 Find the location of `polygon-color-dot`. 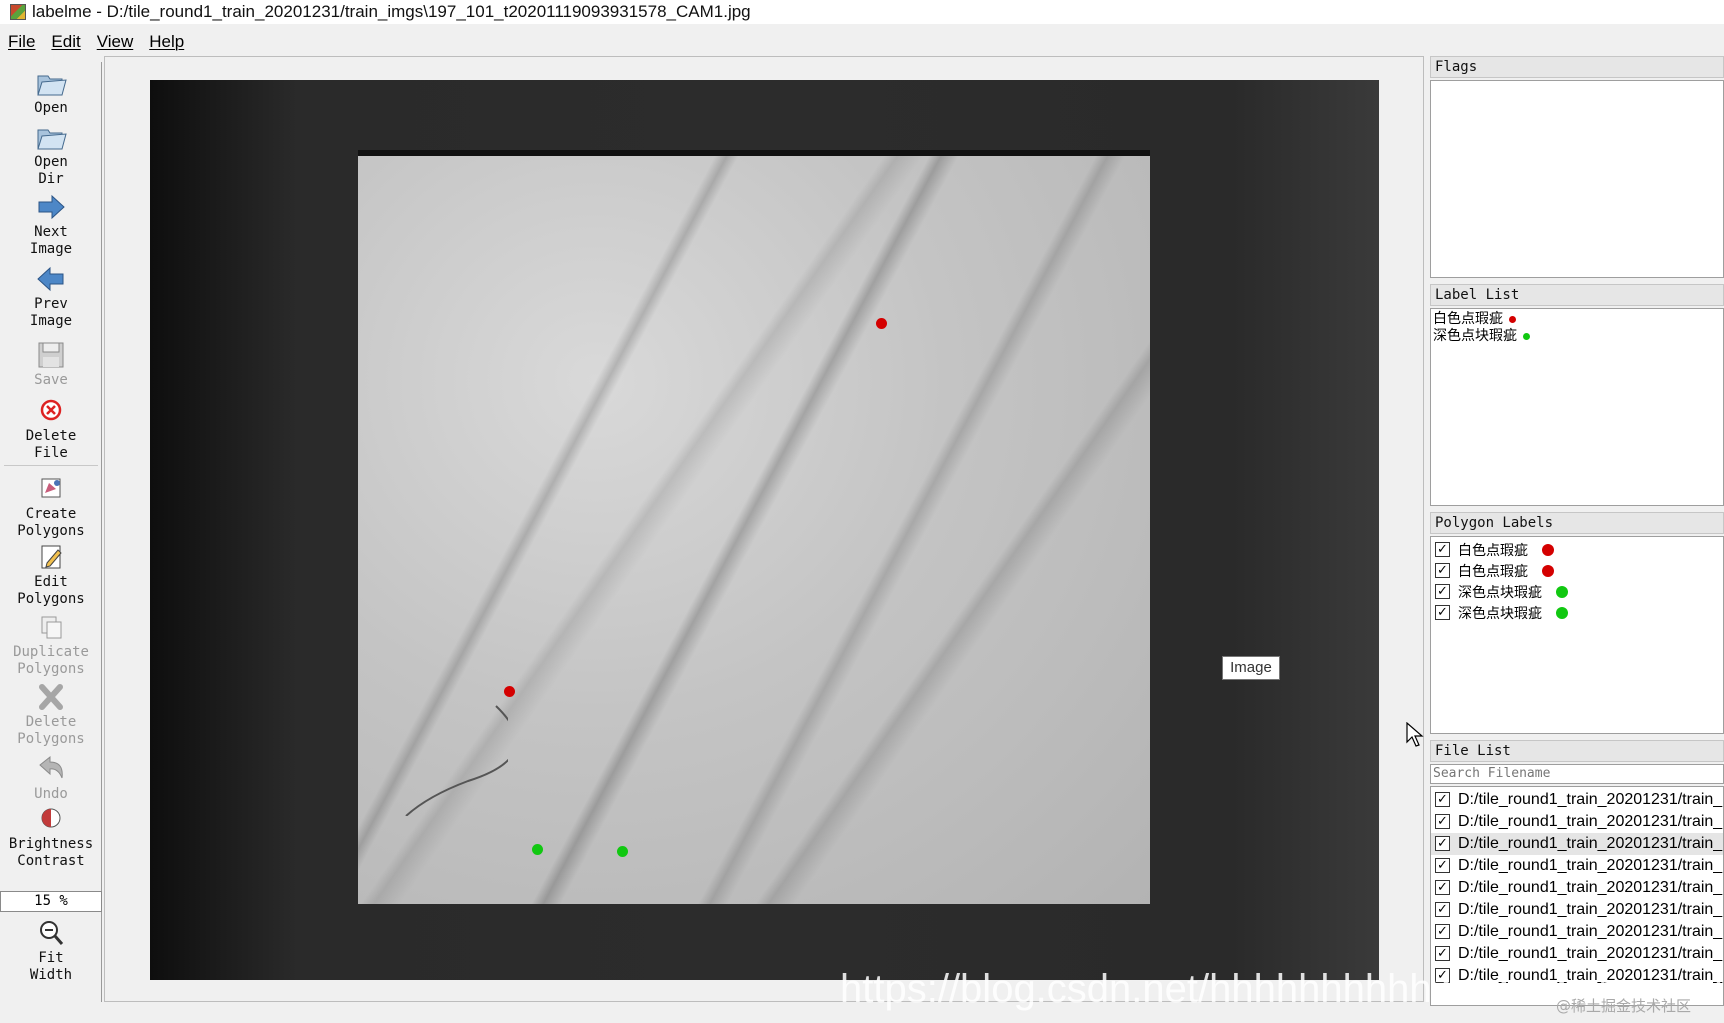

polygon-color-dot is located at coordinates (1562, 612).